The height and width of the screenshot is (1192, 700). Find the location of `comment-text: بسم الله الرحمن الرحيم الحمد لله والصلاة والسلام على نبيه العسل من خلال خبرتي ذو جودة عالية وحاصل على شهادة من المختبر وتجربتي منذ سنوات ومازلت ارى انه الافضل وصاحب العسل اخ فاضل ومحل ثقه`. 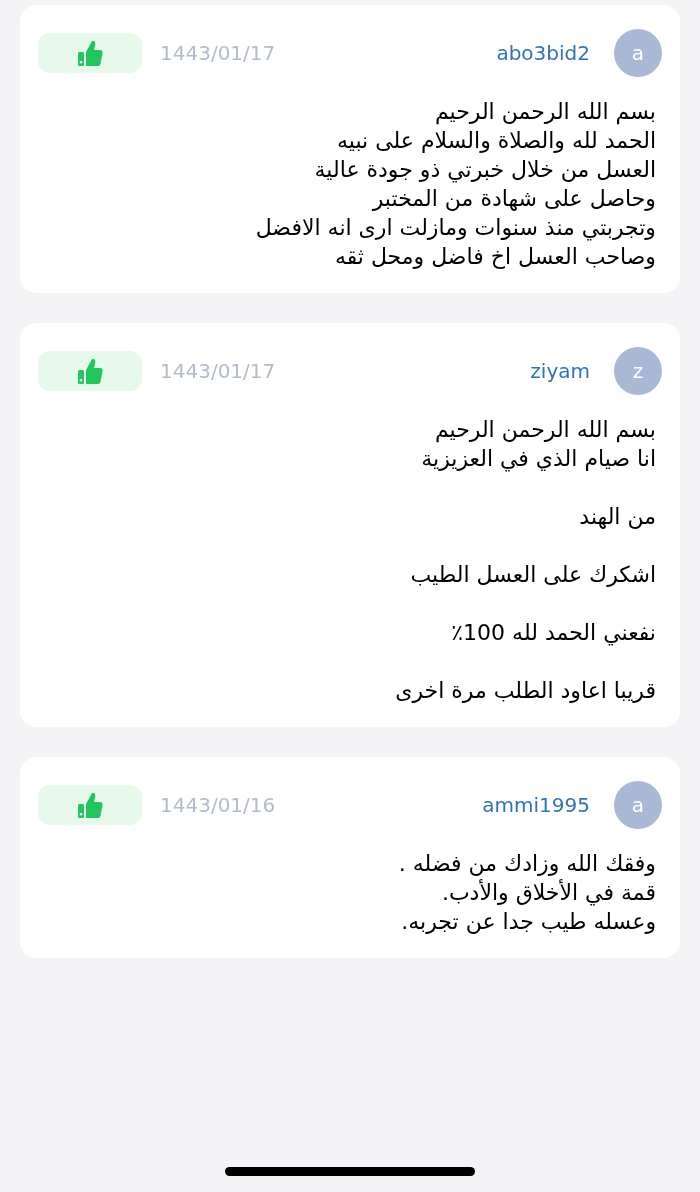

comment-text: بسم الله الرحمن الرحيم الحمد لله والصلاة والسلام على نبيه العسل من خلال خبرتي ذو جودة عالية وحاصل على شهادة من المختبر وتجربتي منذ سنوات ومازلت ارى انه الافضل وصاحب العسل اخ فاضل ومحل ثقه is located at coordinates (455, 184).